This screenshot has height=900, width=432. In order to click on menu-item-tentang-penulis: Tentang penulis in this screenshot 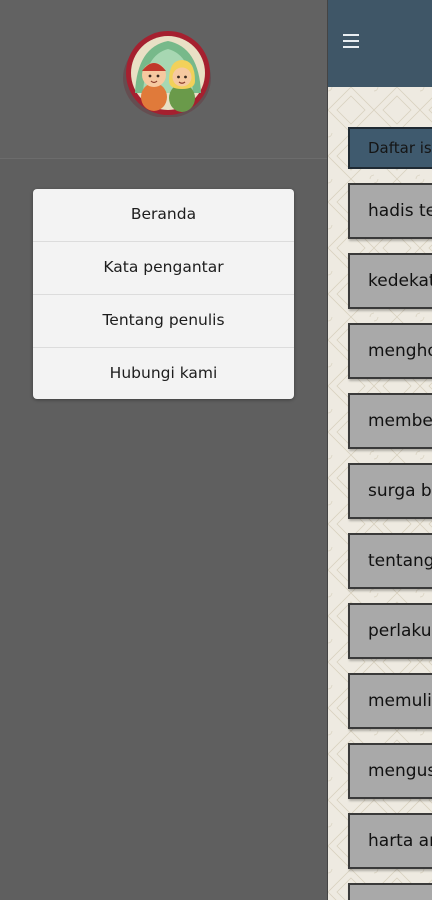, I will do `click(163, 321)`.